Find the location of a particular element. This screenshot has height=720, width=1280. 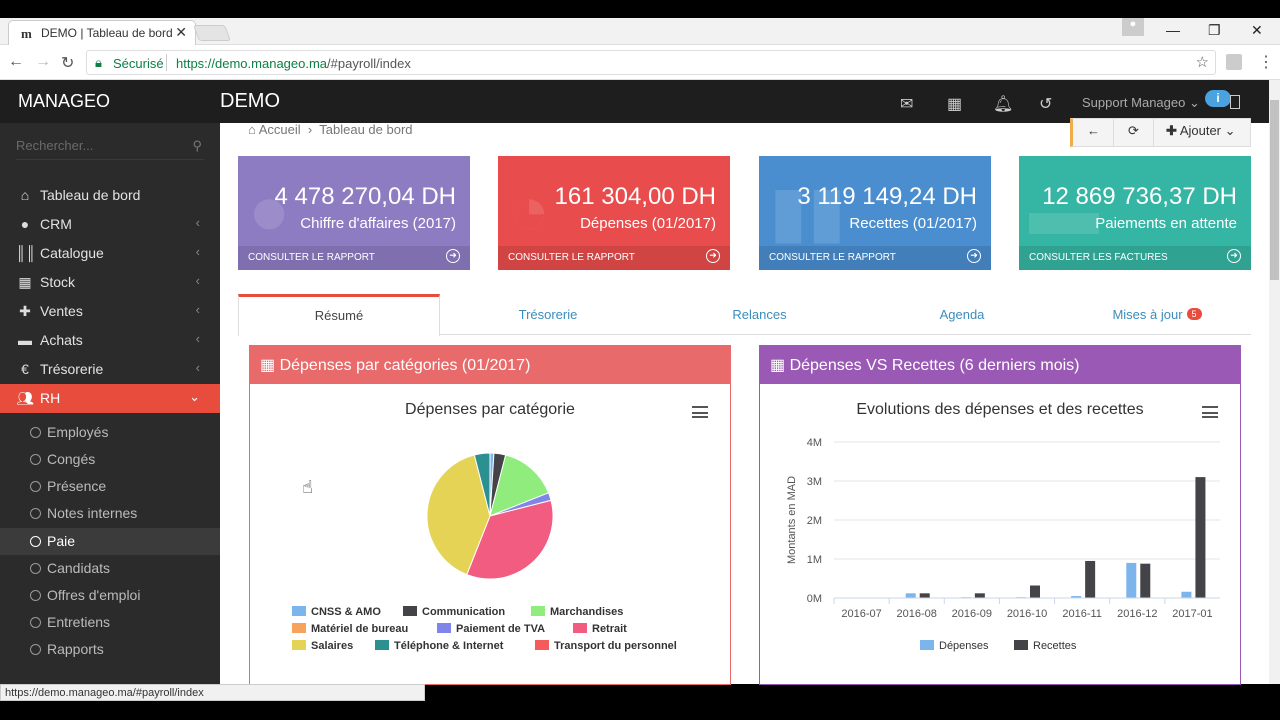

sidebar-item-rh: 👥︎ RH ⌄ is located at coordinates (110, 398).